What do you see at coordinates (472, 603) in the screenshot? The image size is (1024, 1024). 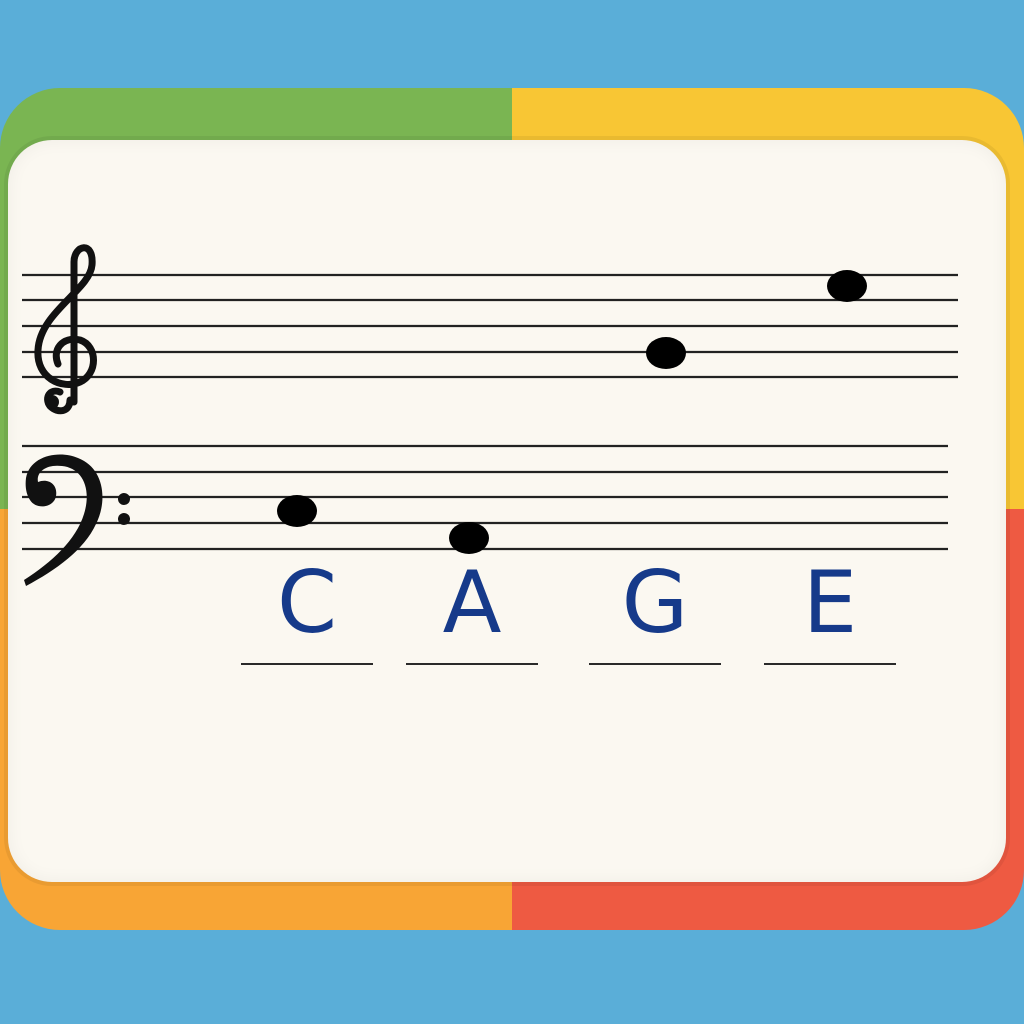 I see `answer-letter: A` at bounding box center [472, 603].